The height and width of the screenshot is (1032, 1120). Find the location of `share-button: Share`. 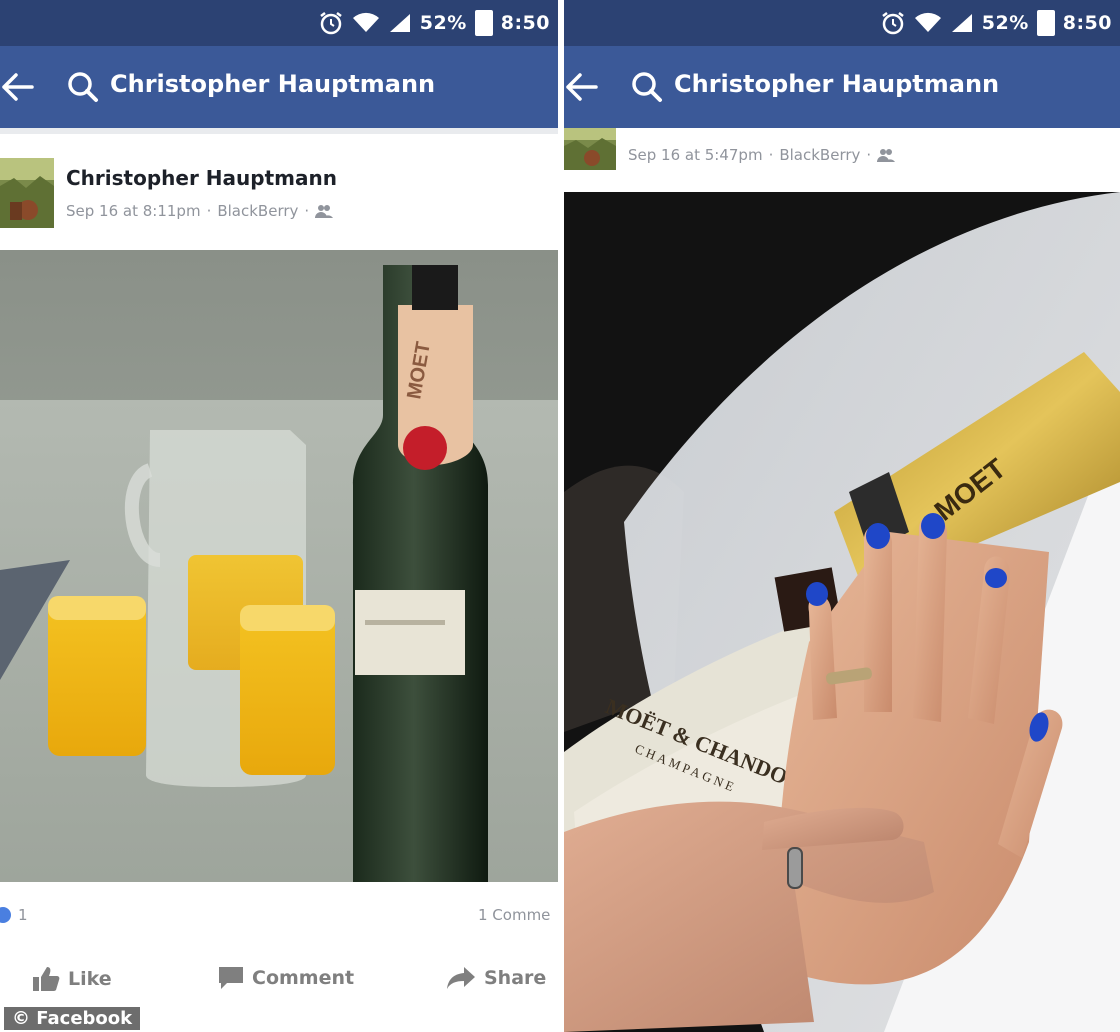

share-button: Share is located at coordinates (496, 978).